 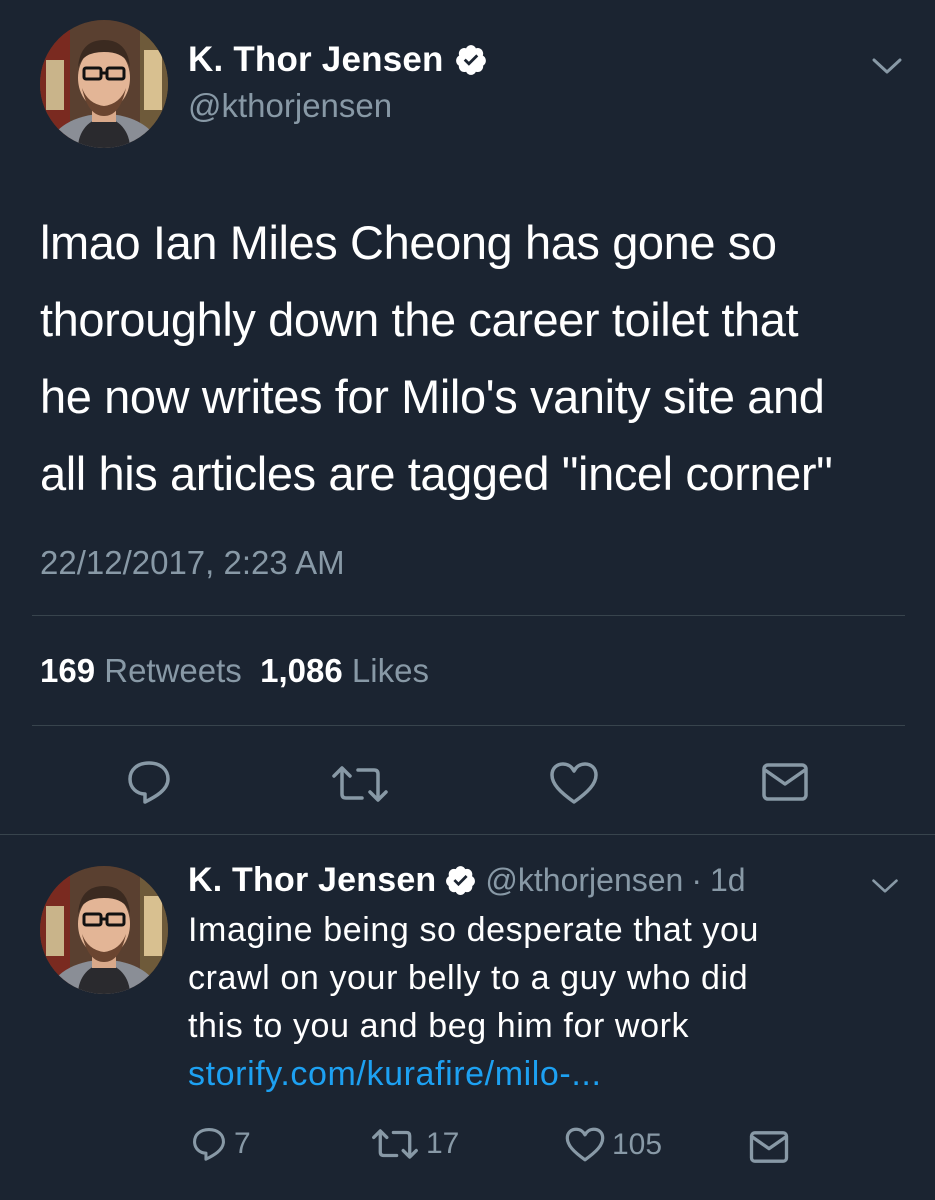 What do you see at coordinates (408, 242) in the screenshot?
I see `tweet-text-line: lmao Ian Miles Cheong has gone so` at bounding box center [408, 242].